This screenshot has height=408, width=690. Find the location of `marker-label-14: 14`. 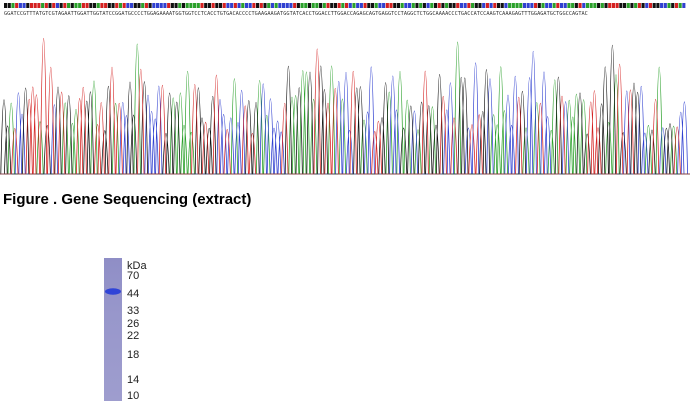

marker-label-14: 14 is located at coordinates (133, 380).